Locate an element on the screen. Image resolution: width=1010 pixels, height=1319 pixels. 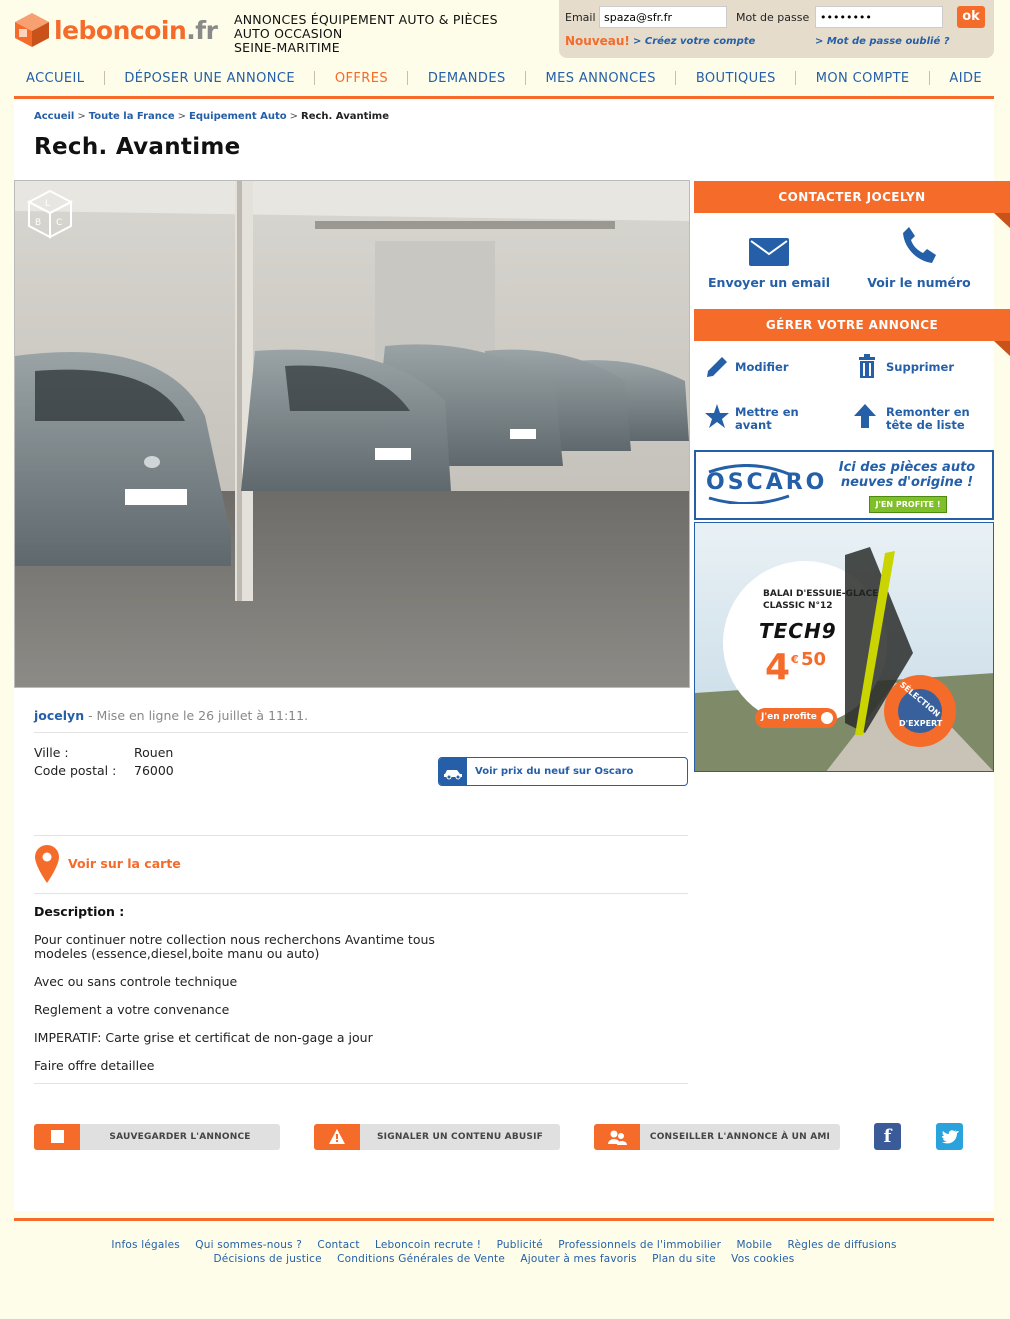
nav-offres: OFFRES is located at coordinates (361, 78).